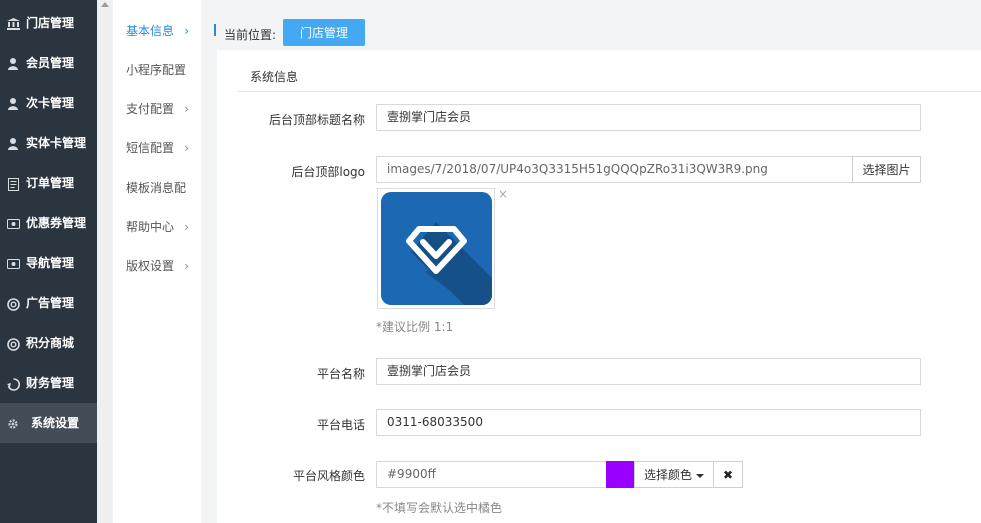 The width and height of the screenshot is (981, 523). Describe the element at coordinates (150, 266) in the screenshot. I see `subnav-item-label: 版权设置` at that location.